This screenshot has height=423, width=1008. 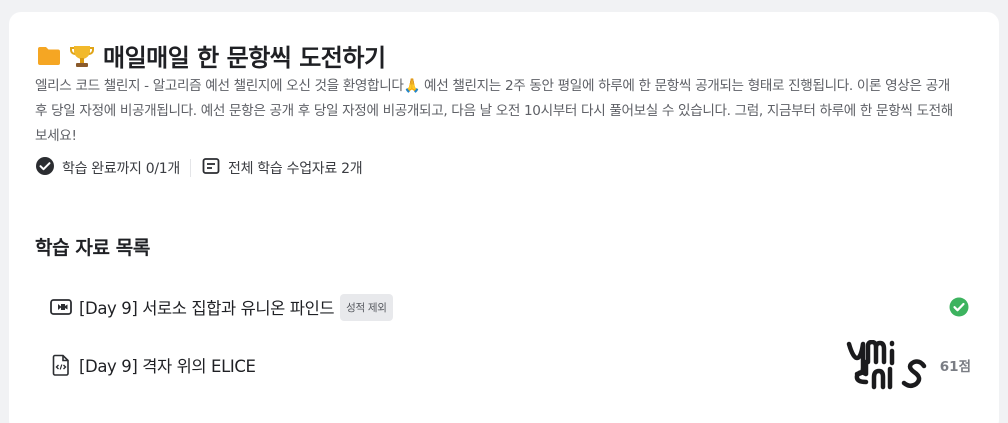 I want to click on item-status: 61점, so click(x=908, y=364).